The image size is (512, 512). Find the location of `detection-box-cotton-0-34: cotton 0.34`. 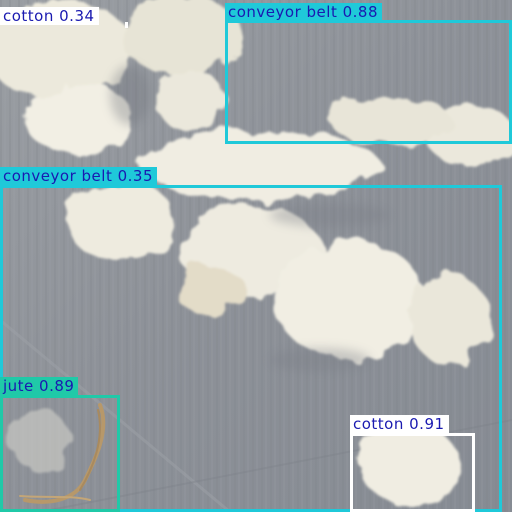

detection-box-cotton-0-34: cotton 0.34 is located at coordinates (64, 17).